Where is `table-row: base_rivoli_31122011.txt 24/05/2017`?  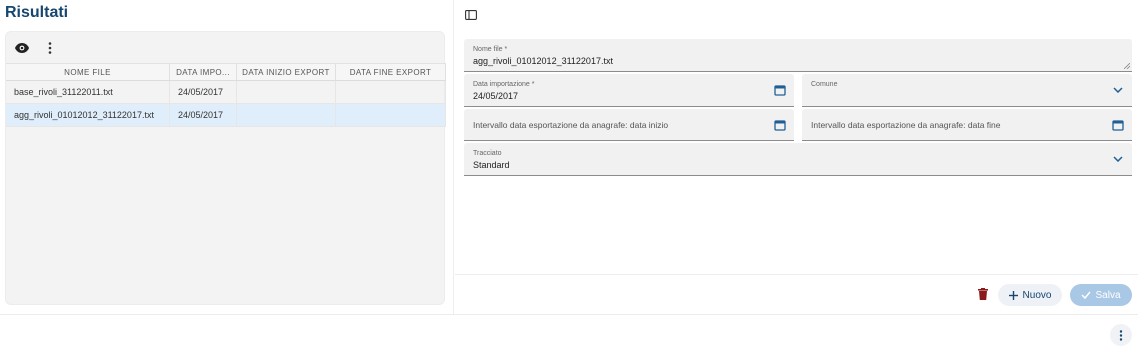
table-row: base_rivoli_31122011.txt 24/05/2017 is located at coordinates (226, 92).